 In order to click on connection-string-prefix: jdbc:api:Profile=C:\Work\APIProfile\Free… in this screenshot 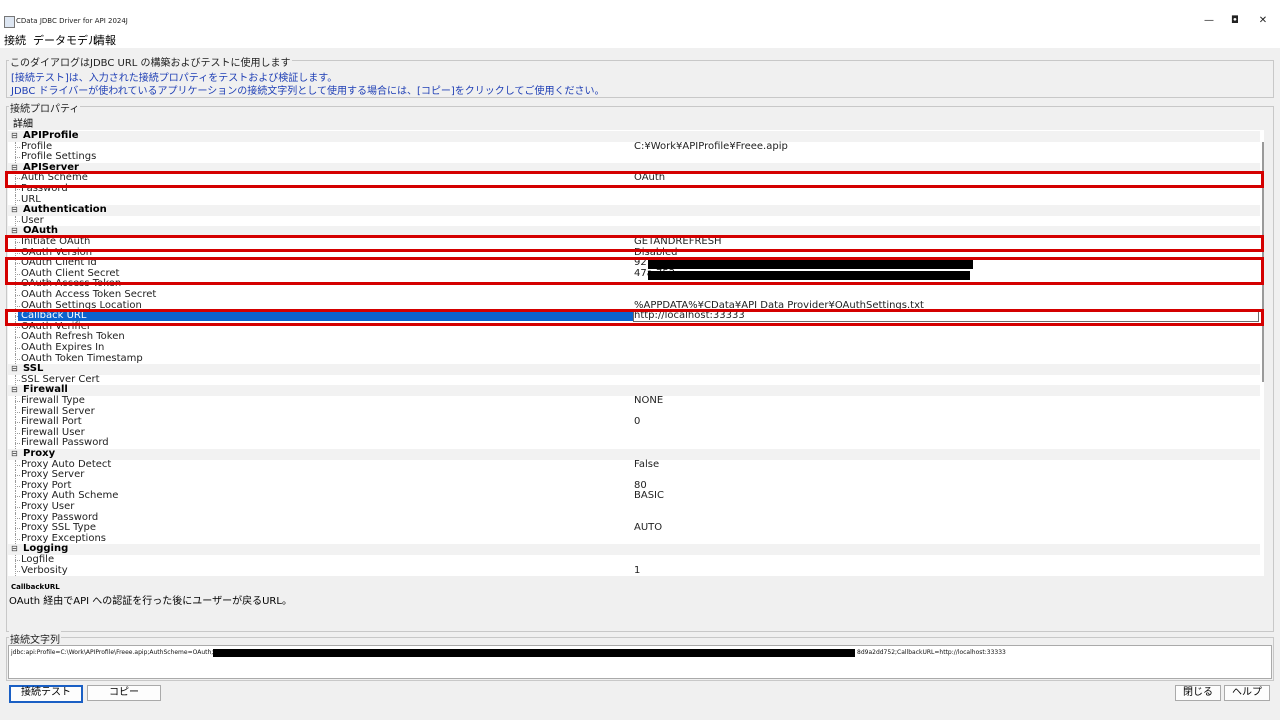, I will do `click(112, 652)`.